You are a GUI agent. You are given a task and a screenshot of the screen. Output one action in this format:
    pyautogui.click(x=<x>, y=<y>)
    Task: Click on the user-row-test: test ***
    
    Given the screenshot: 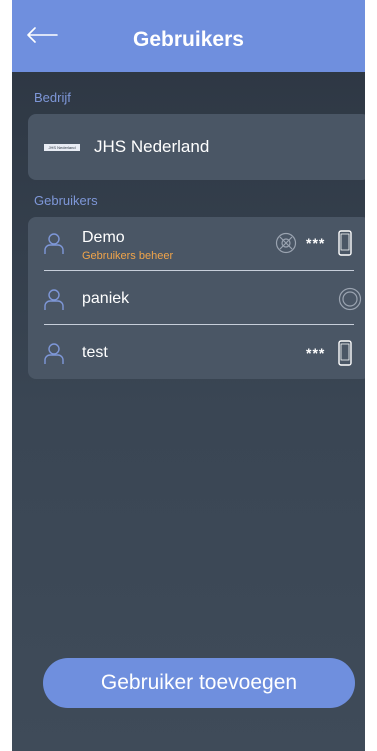 What is the action you would take?
    pyautogui.click(x=196, y=353)
    